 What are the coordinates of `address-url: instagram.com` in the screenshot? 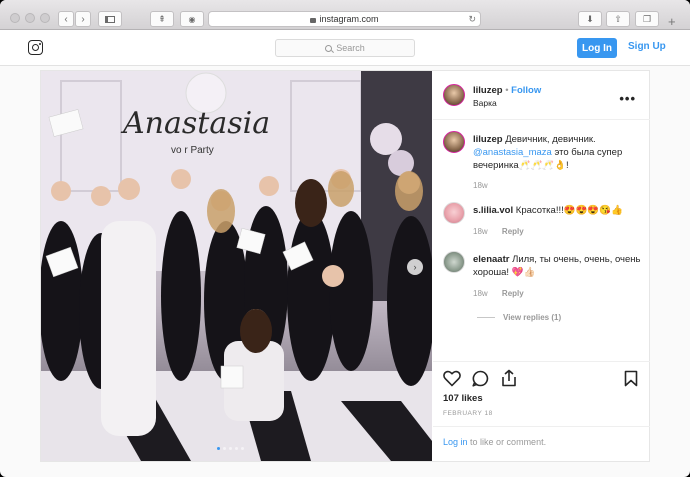 It's located at (349, 19).